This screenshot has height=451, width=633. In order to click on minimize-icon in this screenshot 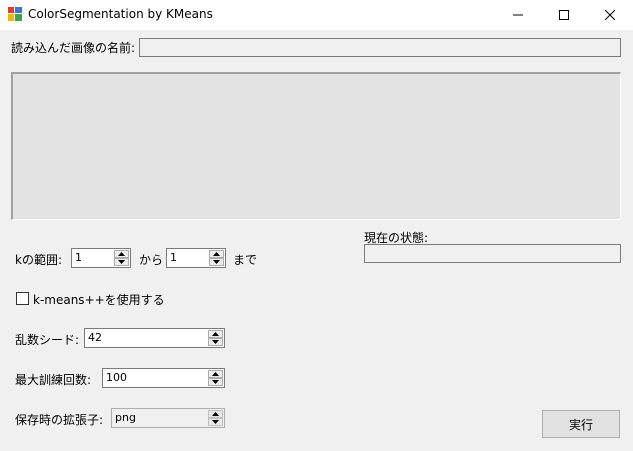, I will do `click(518, 15)`.